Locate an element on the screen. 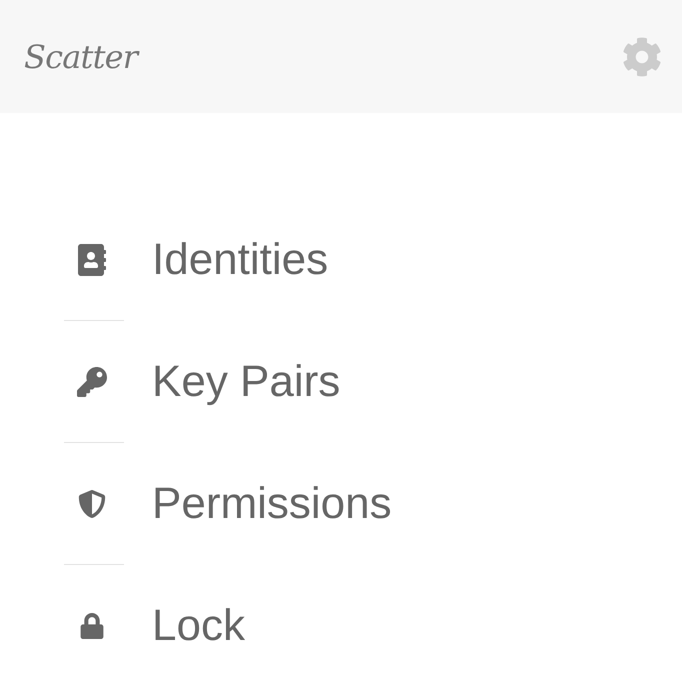 The image size is (682, 694). key-icon is located at coordinates (91, 381).